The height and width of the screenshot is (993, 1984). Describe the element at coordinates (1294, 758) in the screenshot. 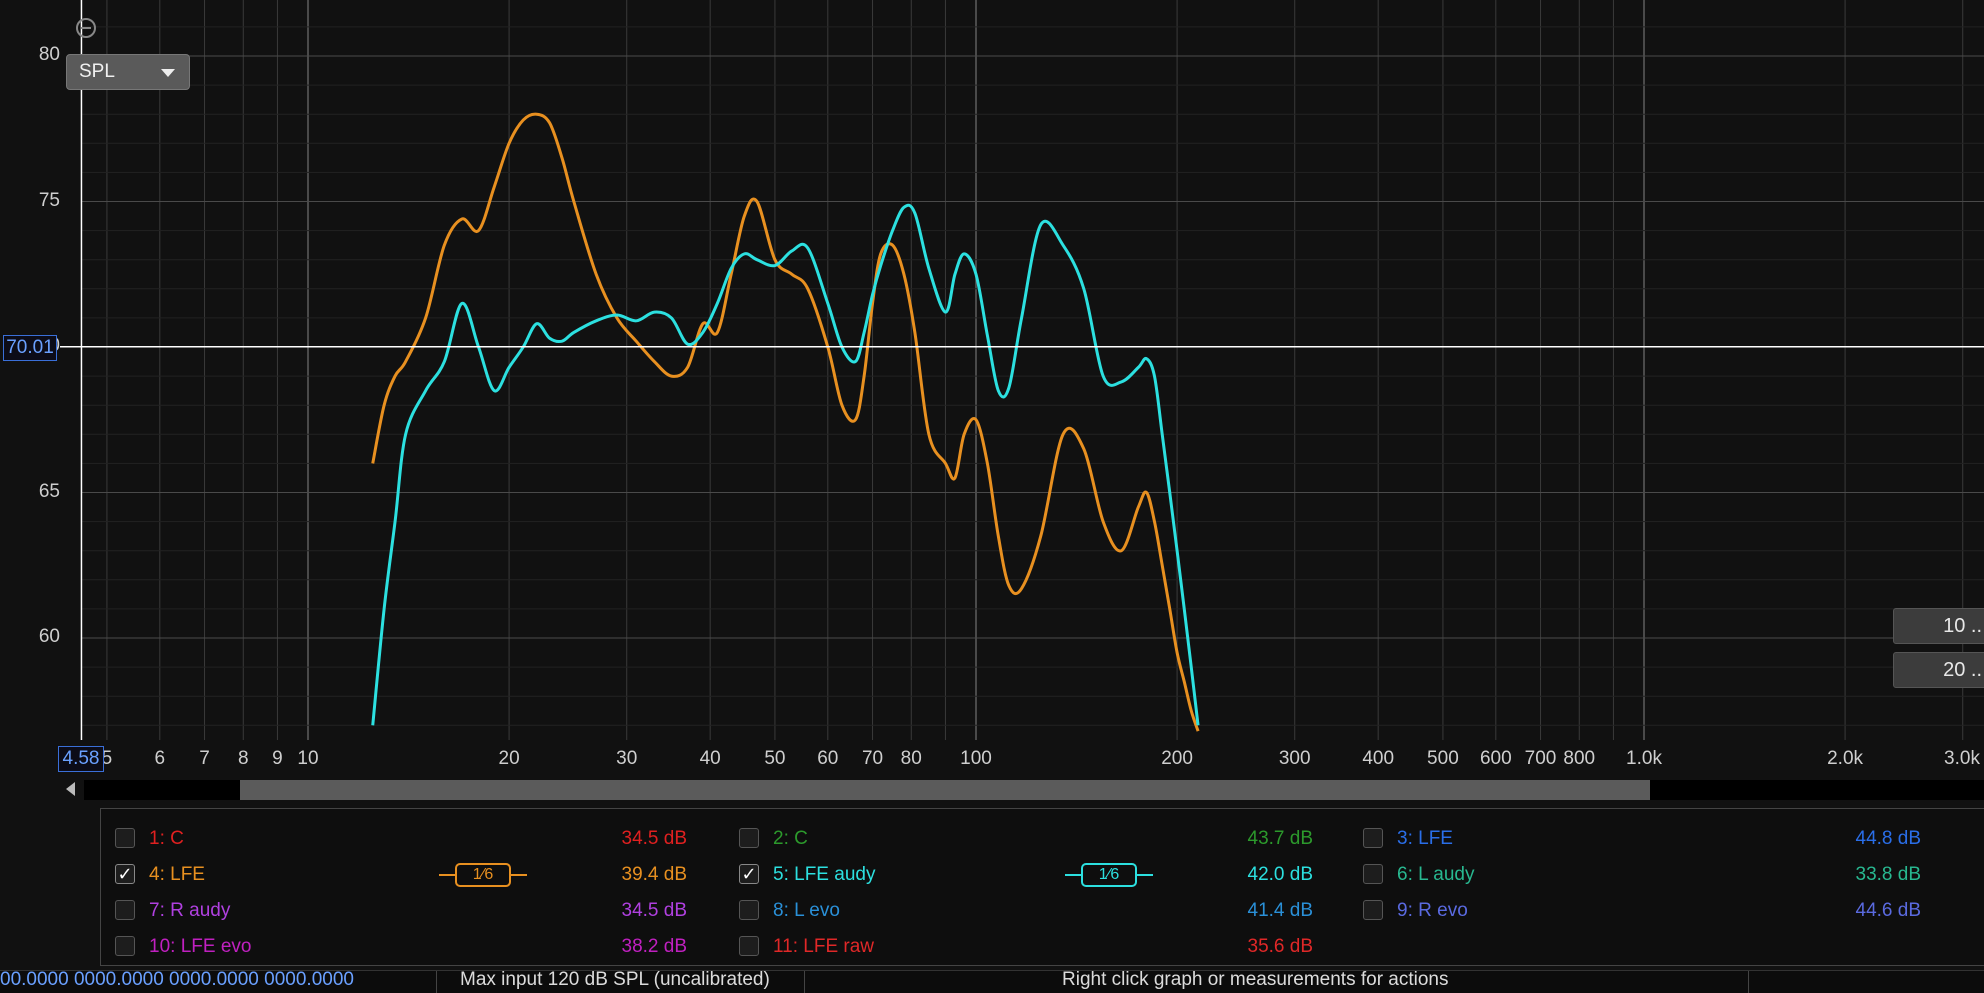

I see `x-tick-label: 300` at that location.